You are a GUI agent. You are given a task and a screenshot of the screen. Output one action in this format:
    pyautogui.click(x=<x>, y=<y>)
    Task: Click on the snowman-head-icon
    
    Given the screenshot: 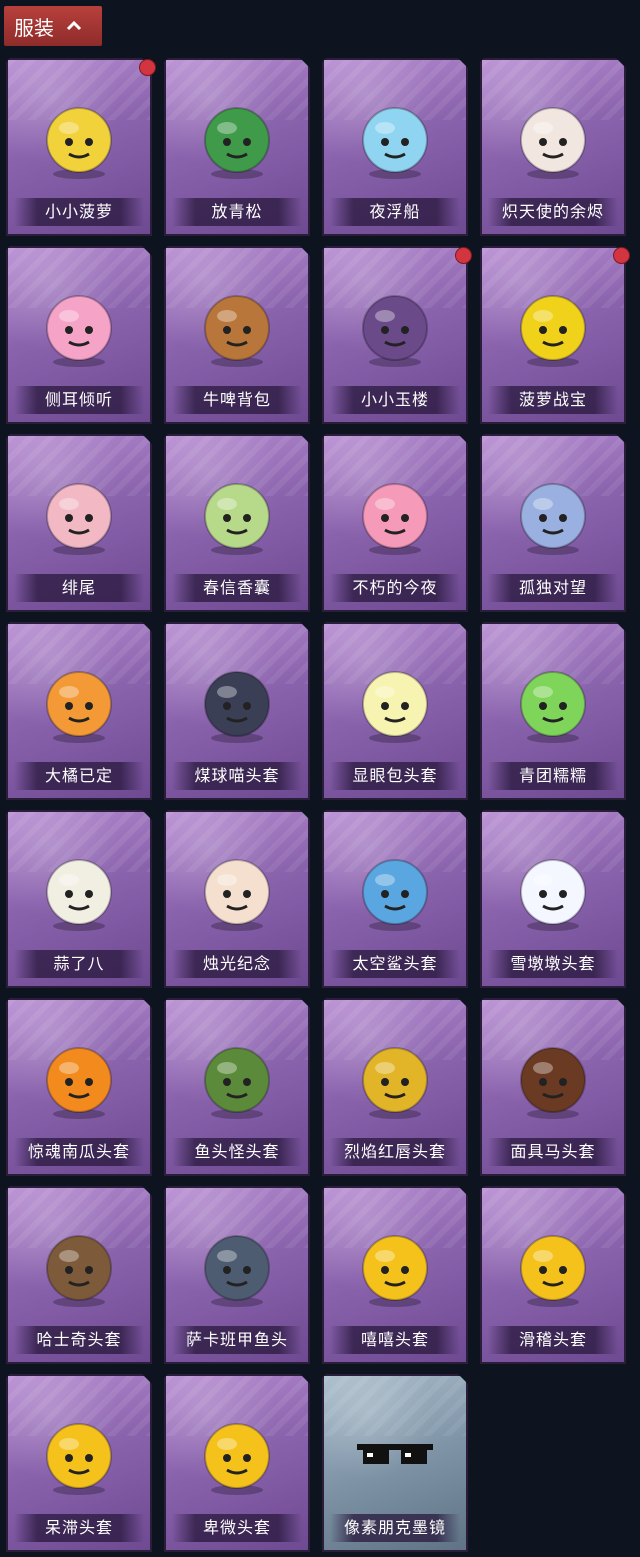 What is the action you would take?
    pyautogui.click(x=553, y=890)
    